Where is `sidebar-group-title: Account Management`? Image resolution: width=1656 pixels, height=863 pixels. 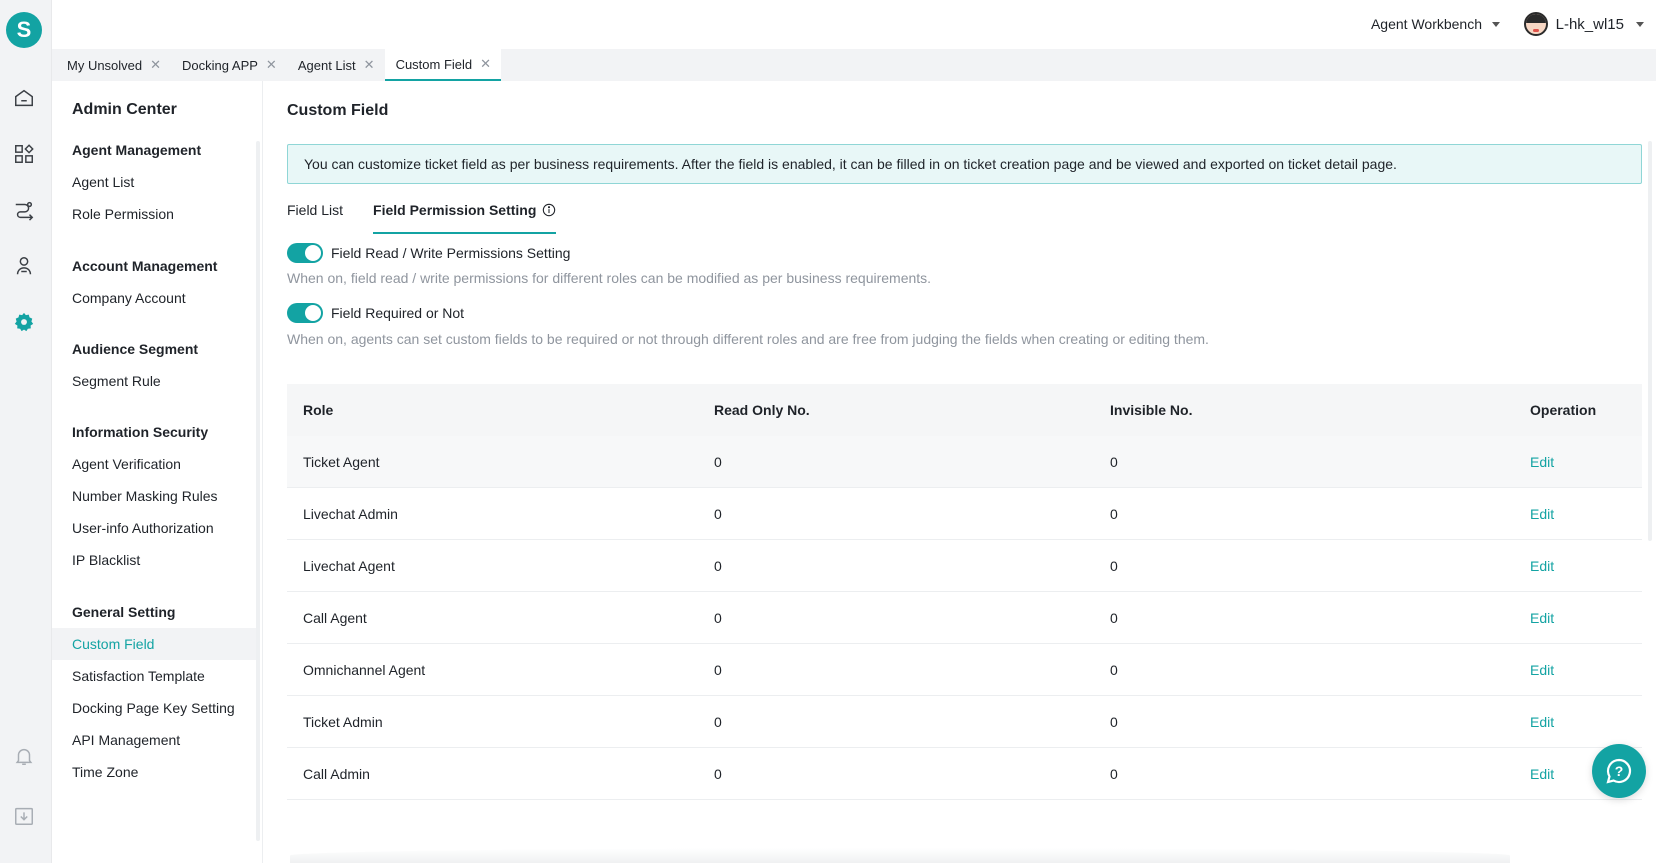 sidebar-group-title: Account Management is located at coordinates (145, 266).